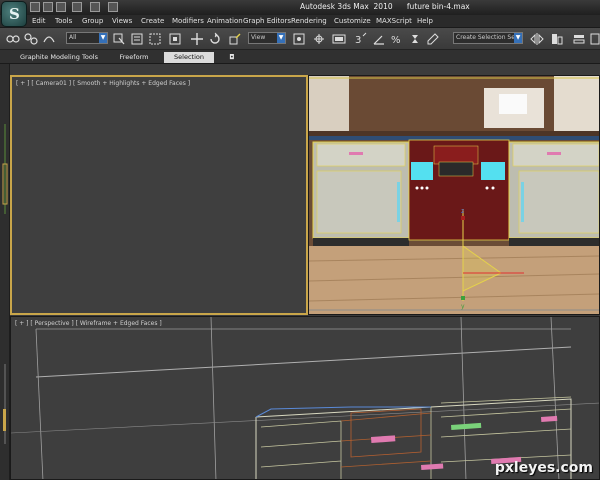  What do you see at coordinates (232, 57) in the screenshot?
I see `ribbon-options-icon: ◘` at bounding box center [232, 57].